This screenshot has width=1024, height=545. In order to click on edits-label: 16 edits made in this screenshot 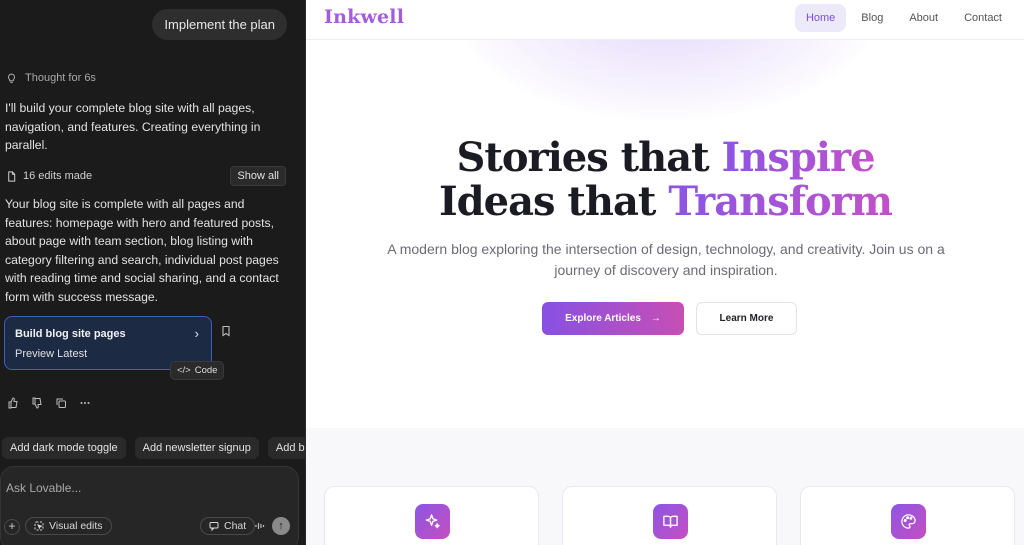, I will do `click(58, 176)`.